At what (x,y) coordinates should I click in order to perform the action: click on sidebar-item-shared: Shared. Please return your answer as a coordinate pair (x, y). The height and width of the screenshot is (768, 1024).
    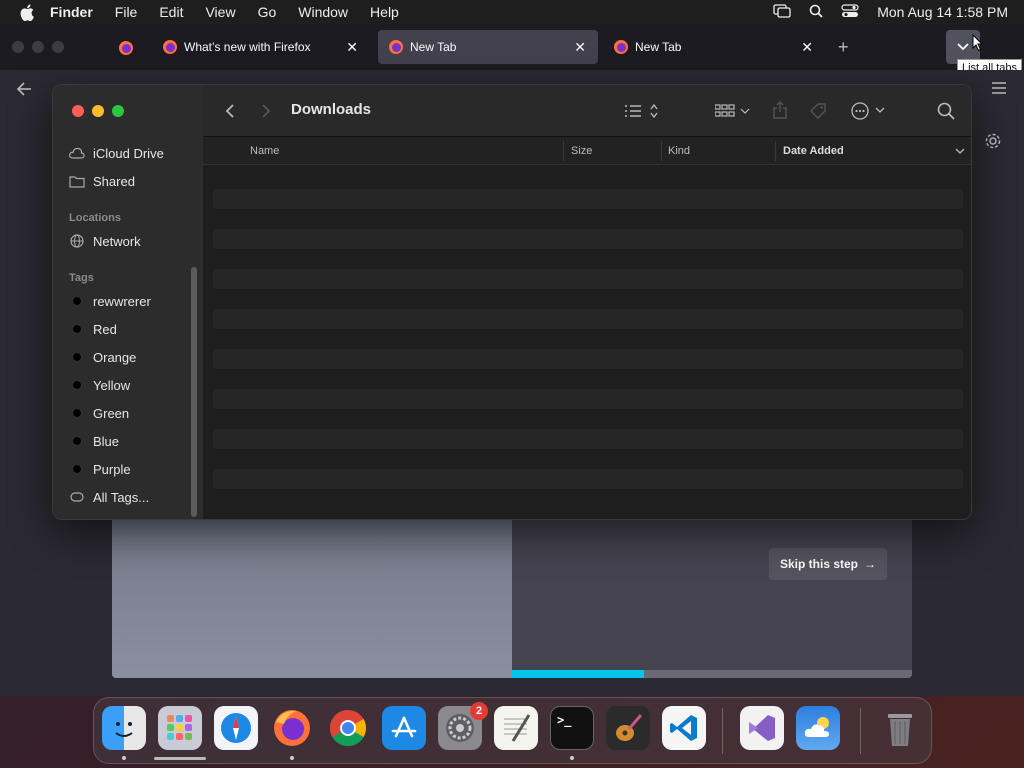
    Looking at the image, I should click on (102, 181).